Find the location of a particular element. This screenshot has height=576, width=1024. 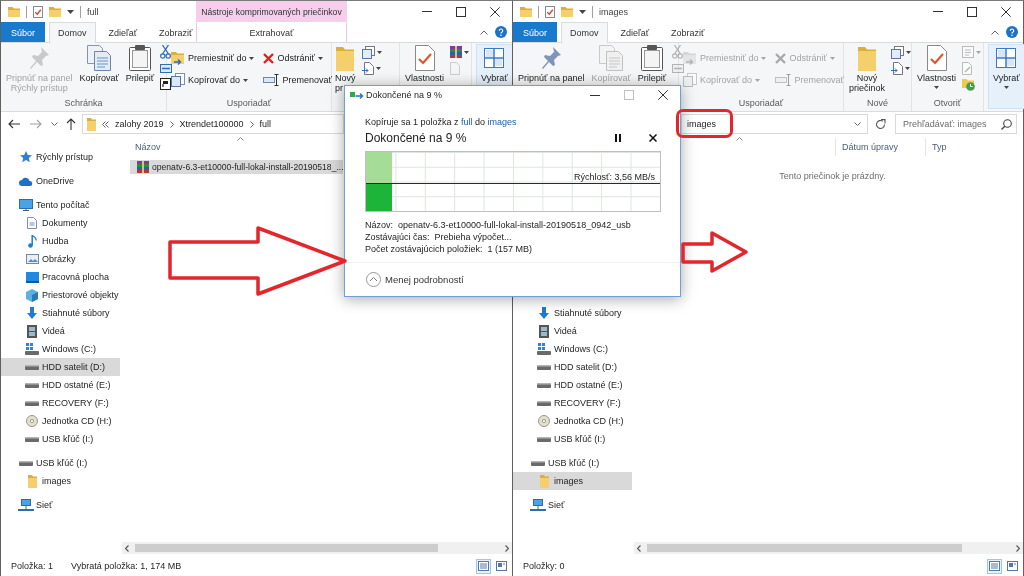

double-chevron-icon is located at coordinates (105, 124).